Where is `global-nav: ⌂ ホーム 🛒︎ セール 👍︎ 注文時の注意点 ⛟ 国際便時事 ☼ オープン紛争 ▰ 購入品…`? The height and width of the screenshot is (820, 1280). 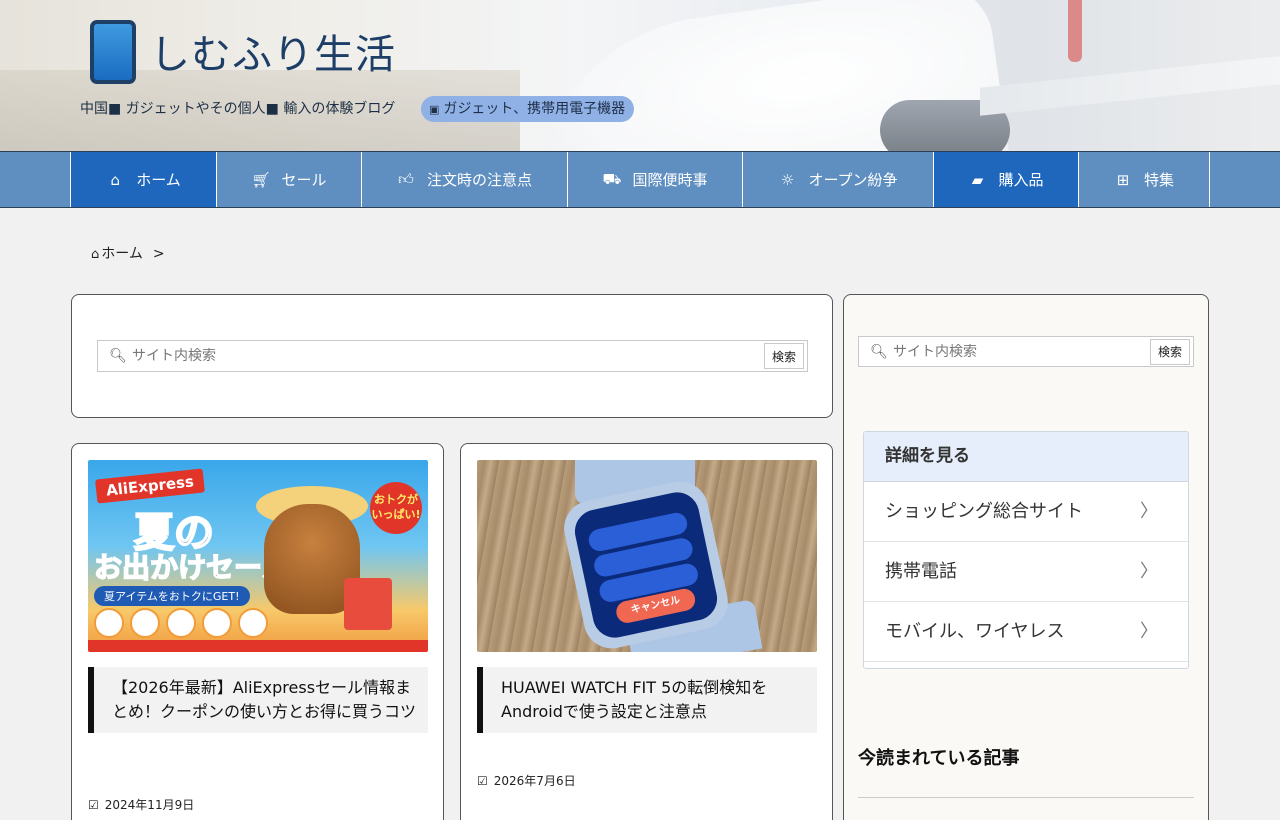
global-nav: ⌂ ホーム 🛒︎ セール 👍︎ 注文時の注意点 ⛟ 国際便時事 ☼ オープン紛争 ▰ 購入品… is located at coordinates (640, 179).